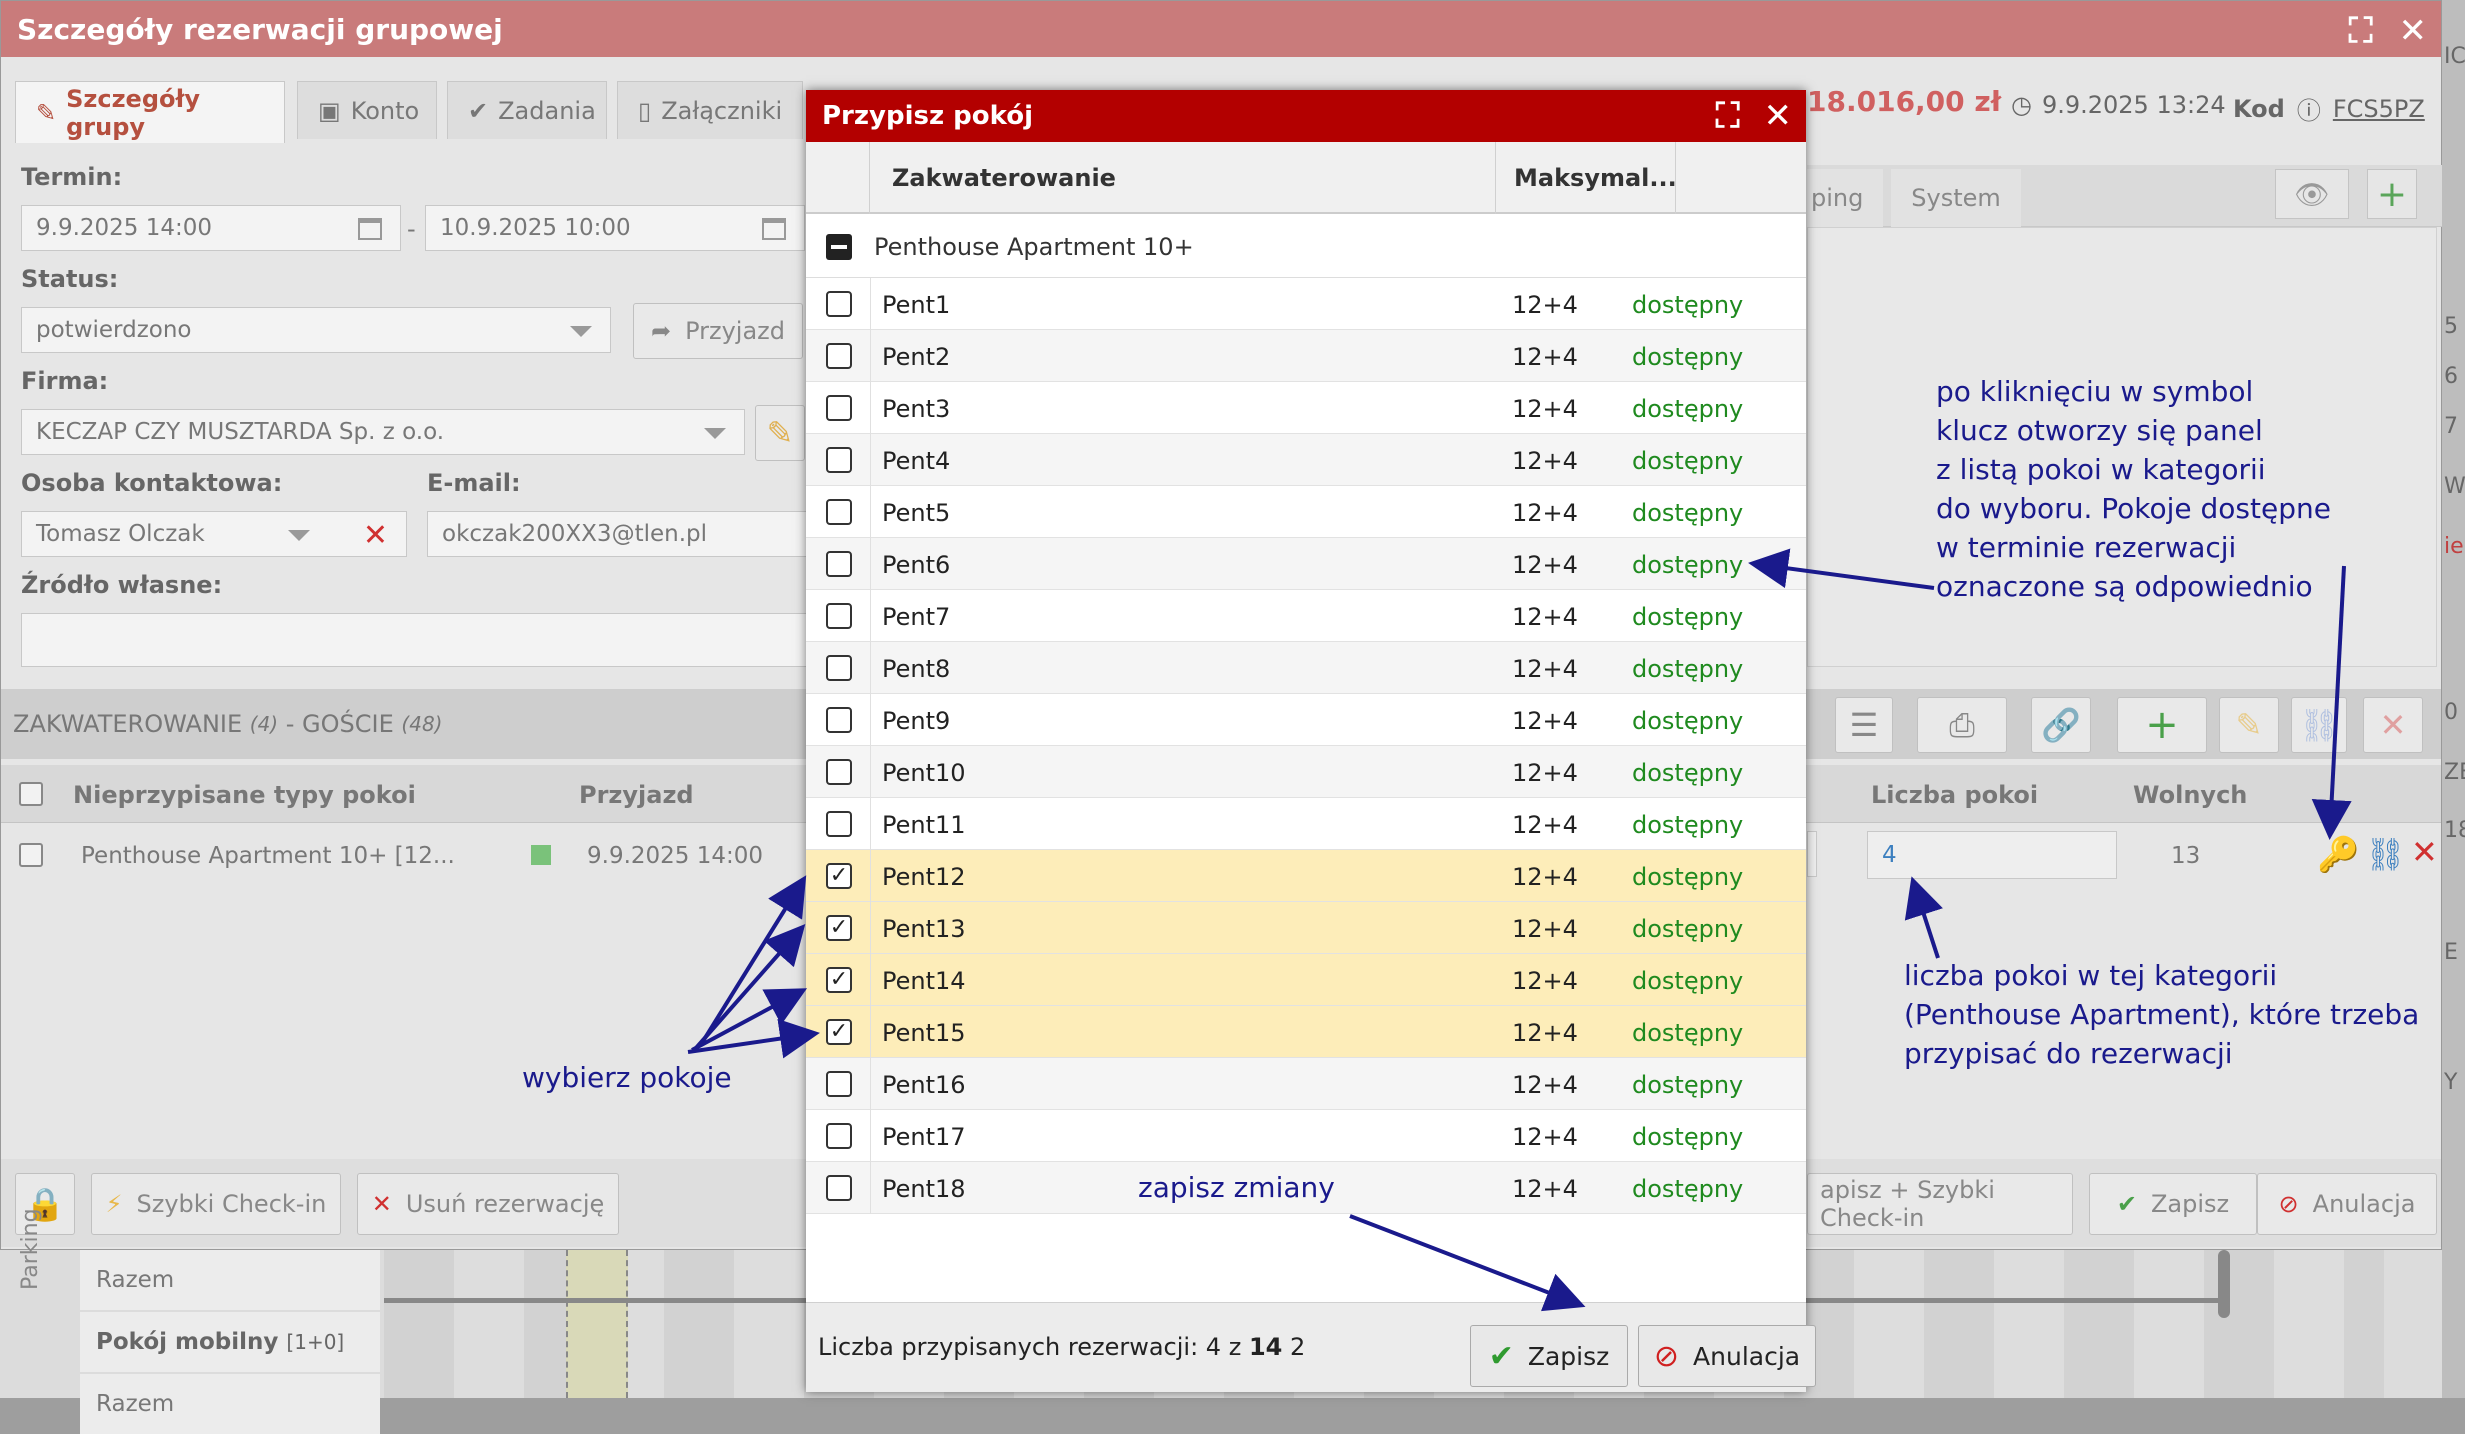 The height and width of the screenshot is (1434, 2465). Describe the element at coordinates (2312, 194) in the screenshot. I see `visibility-dropdown: 👁` at that location.